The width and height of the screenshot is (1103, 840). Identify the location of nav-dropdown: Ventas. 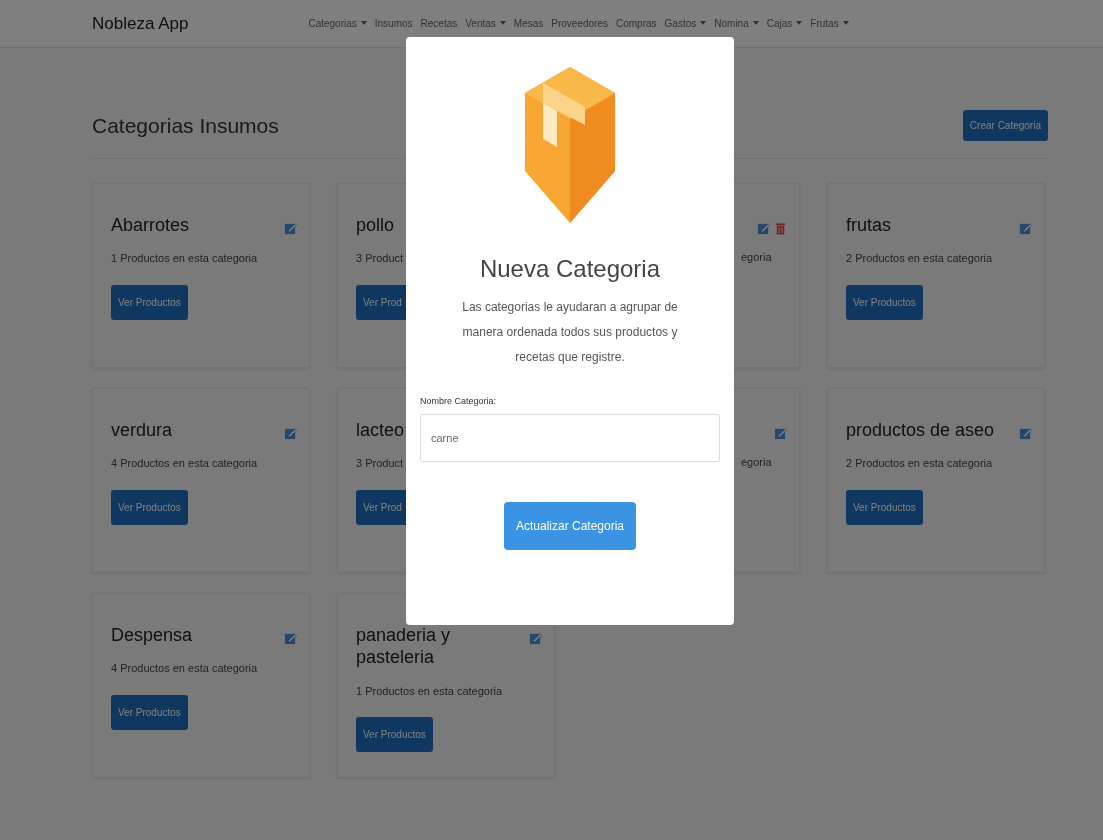
(485, 23).